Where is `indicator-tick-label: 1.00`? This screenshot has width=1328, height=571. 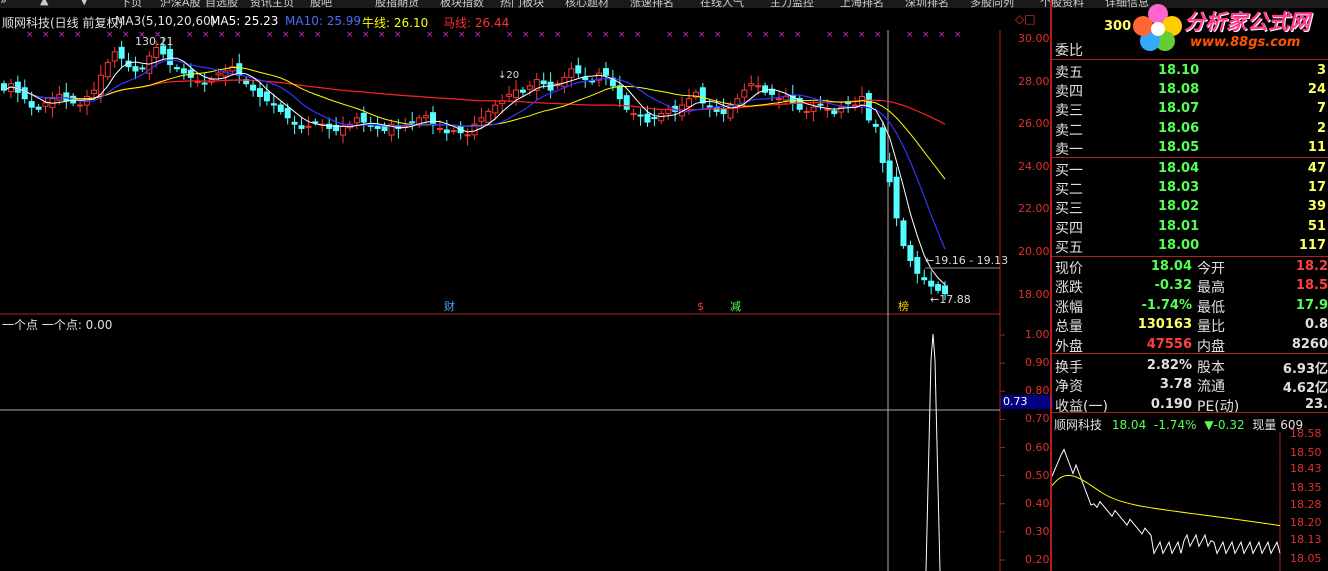
indicator-tick-label: 1.00 is located at coordinates (1037, 334).